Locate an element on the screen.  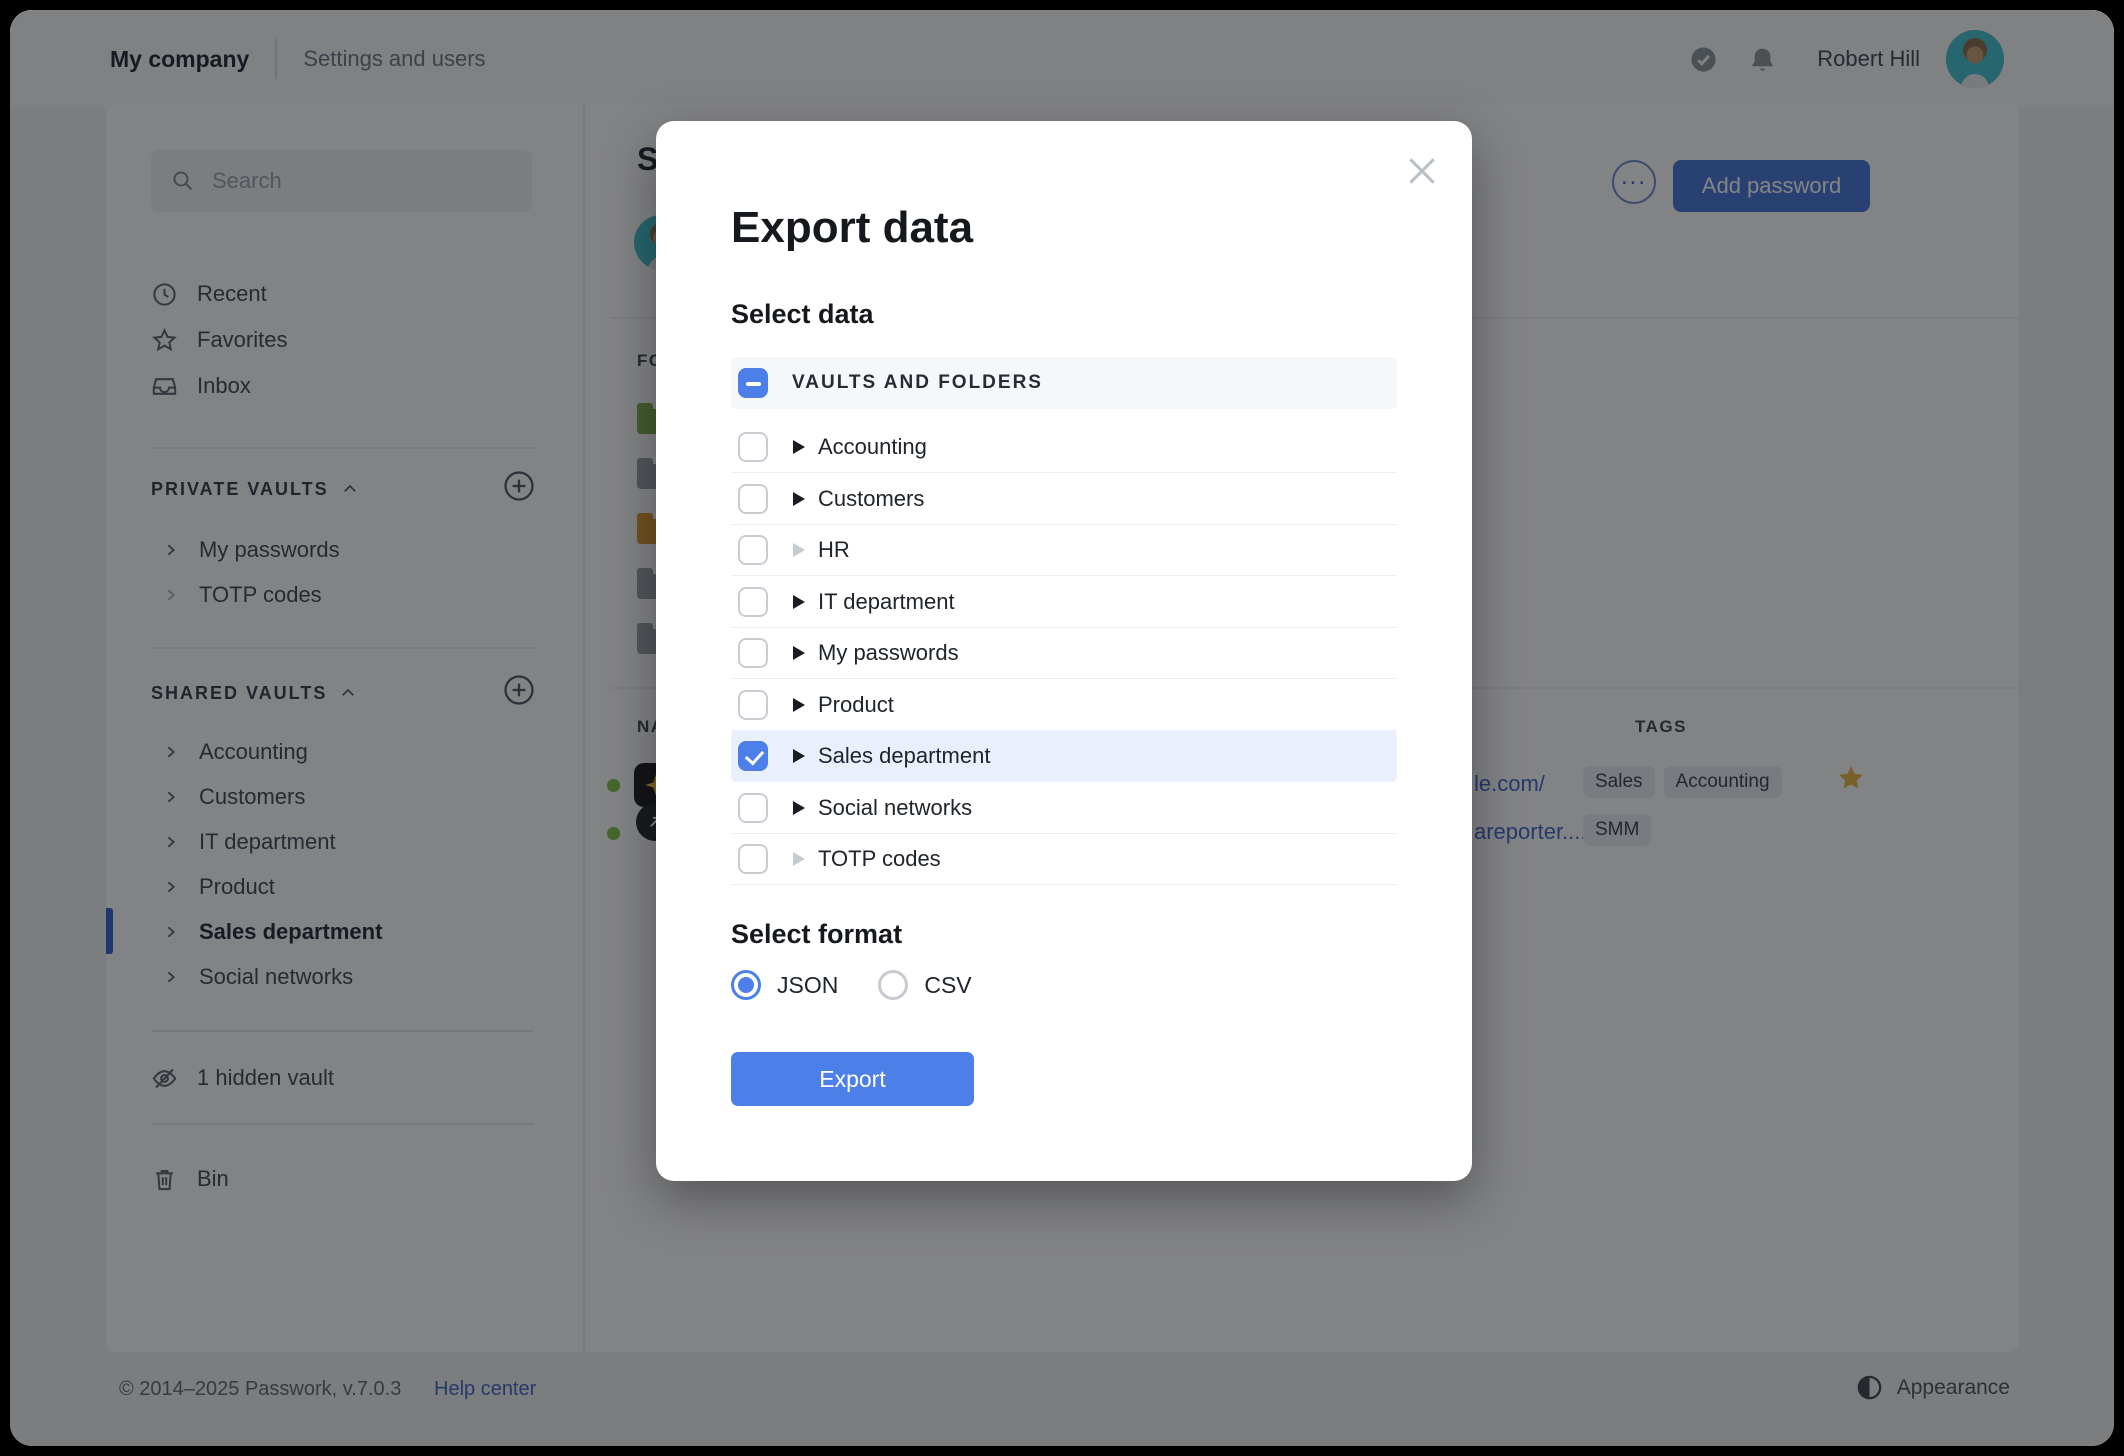
item-label: Product is located at coordinates (856, 704).